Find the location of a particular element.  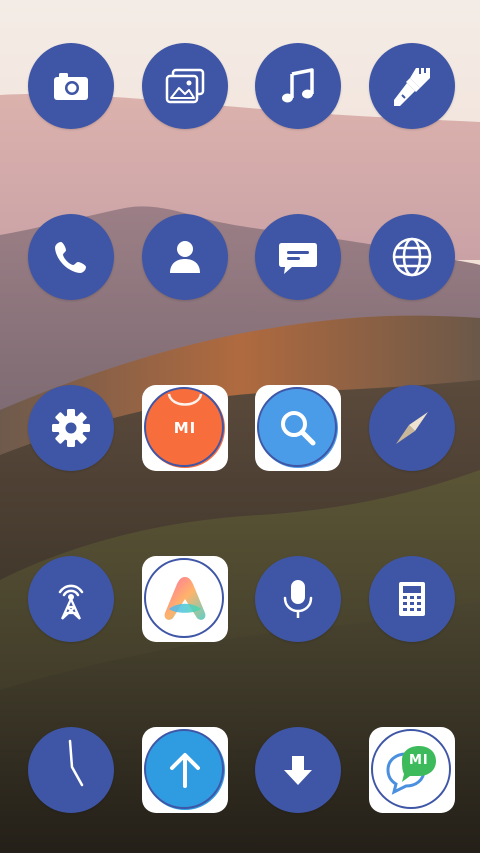

themes-app is located at coordinates (412, 86).